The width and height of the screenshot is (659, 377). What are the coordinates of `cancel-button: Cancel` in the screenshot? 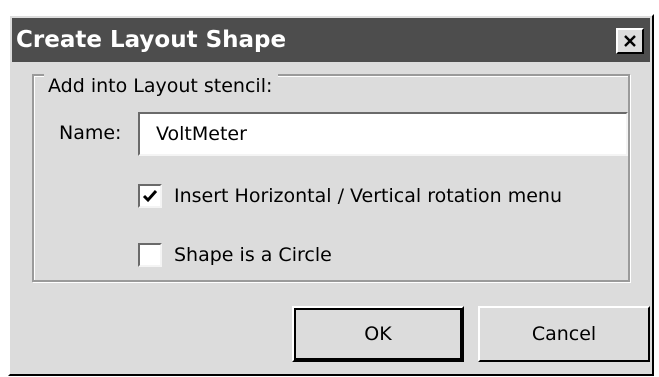 It's located at (564, 334).